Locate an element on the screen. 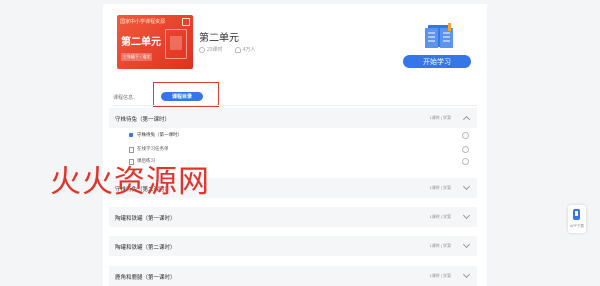 The image size is (600, 286). chapter-title: 守株待兔（第二课时） is located at coordinates (143, 190).